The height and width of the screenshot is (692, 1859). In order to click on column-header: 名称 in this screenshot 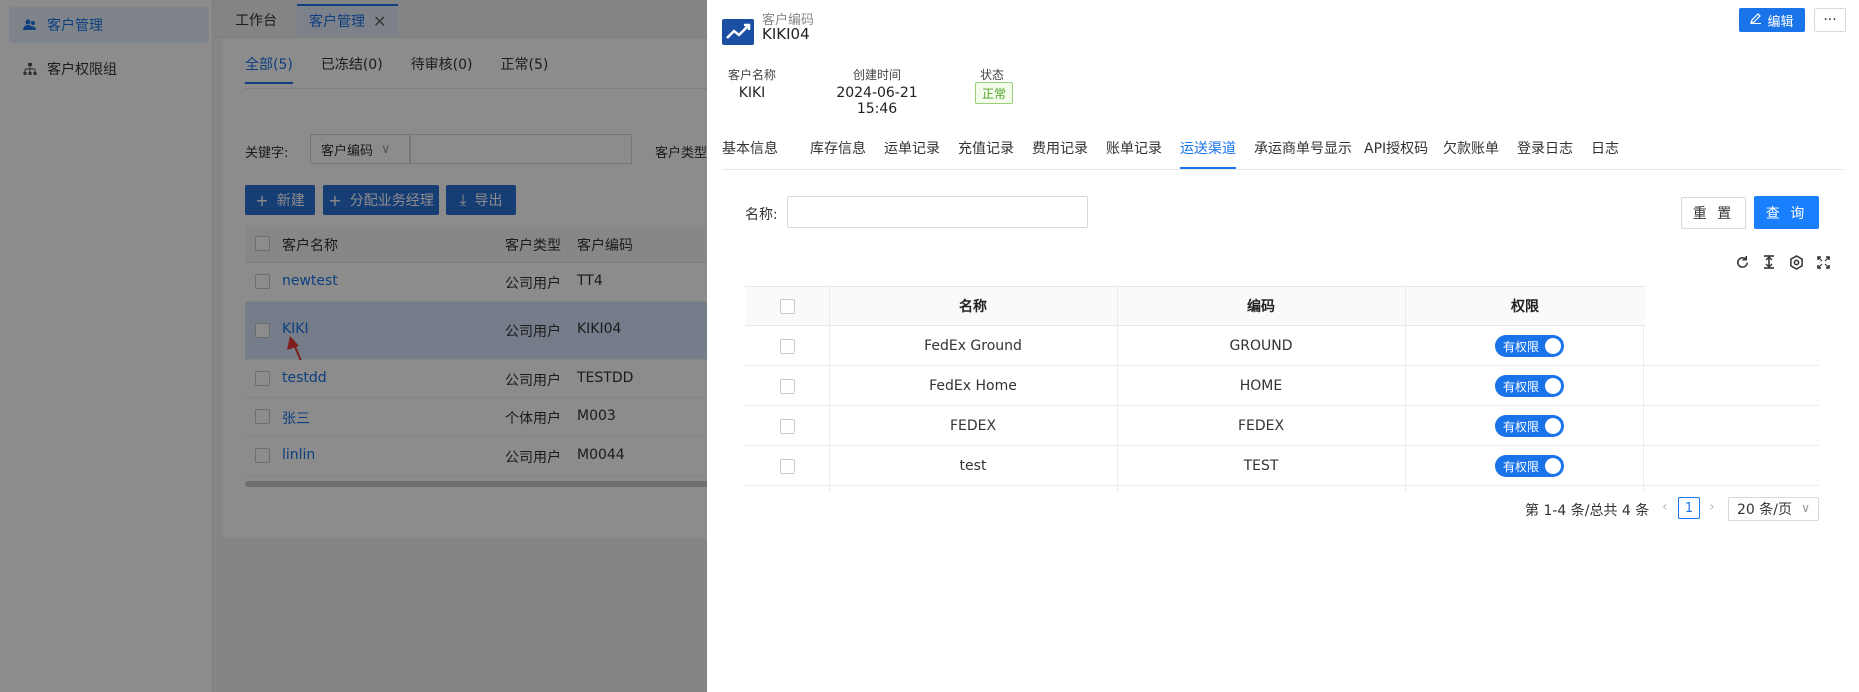, I will do `click(973, 306)`.